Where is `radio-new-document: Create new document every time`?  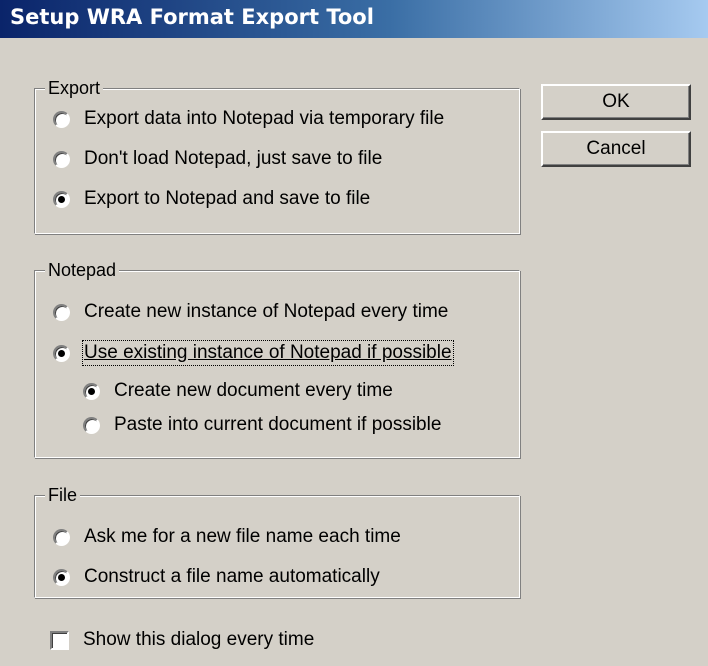 radio-new-document: Create new document every time is located at coordinates (238, 391).